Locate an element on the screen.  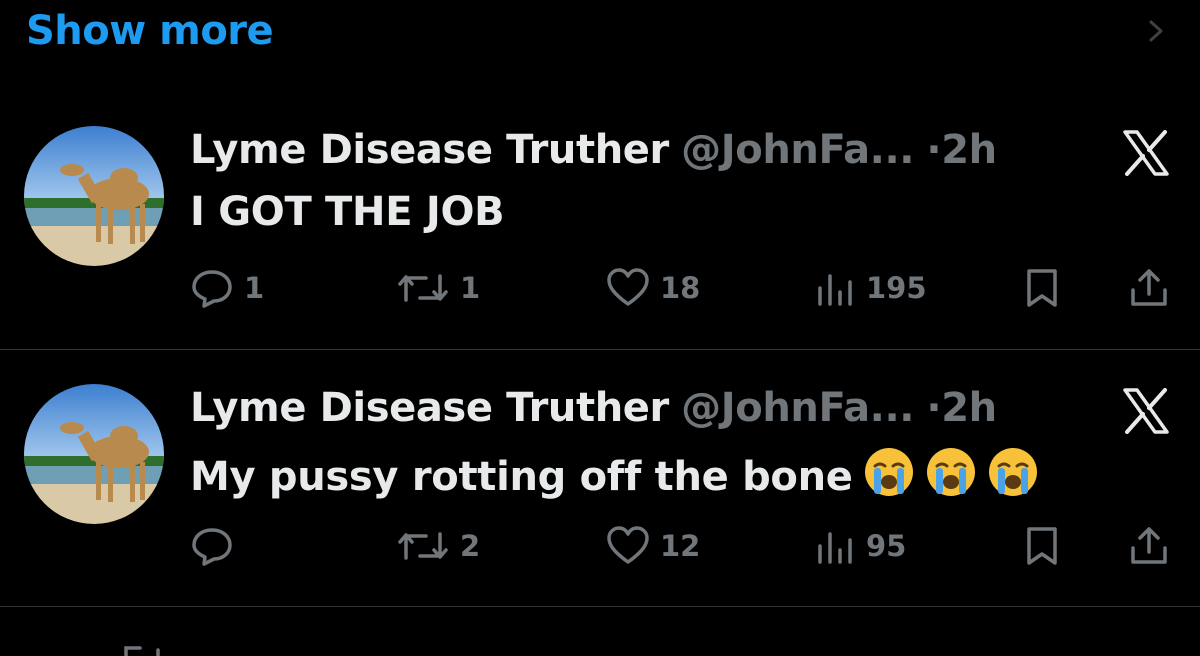
repost-button: 2 is located at coordinates (438, 546).